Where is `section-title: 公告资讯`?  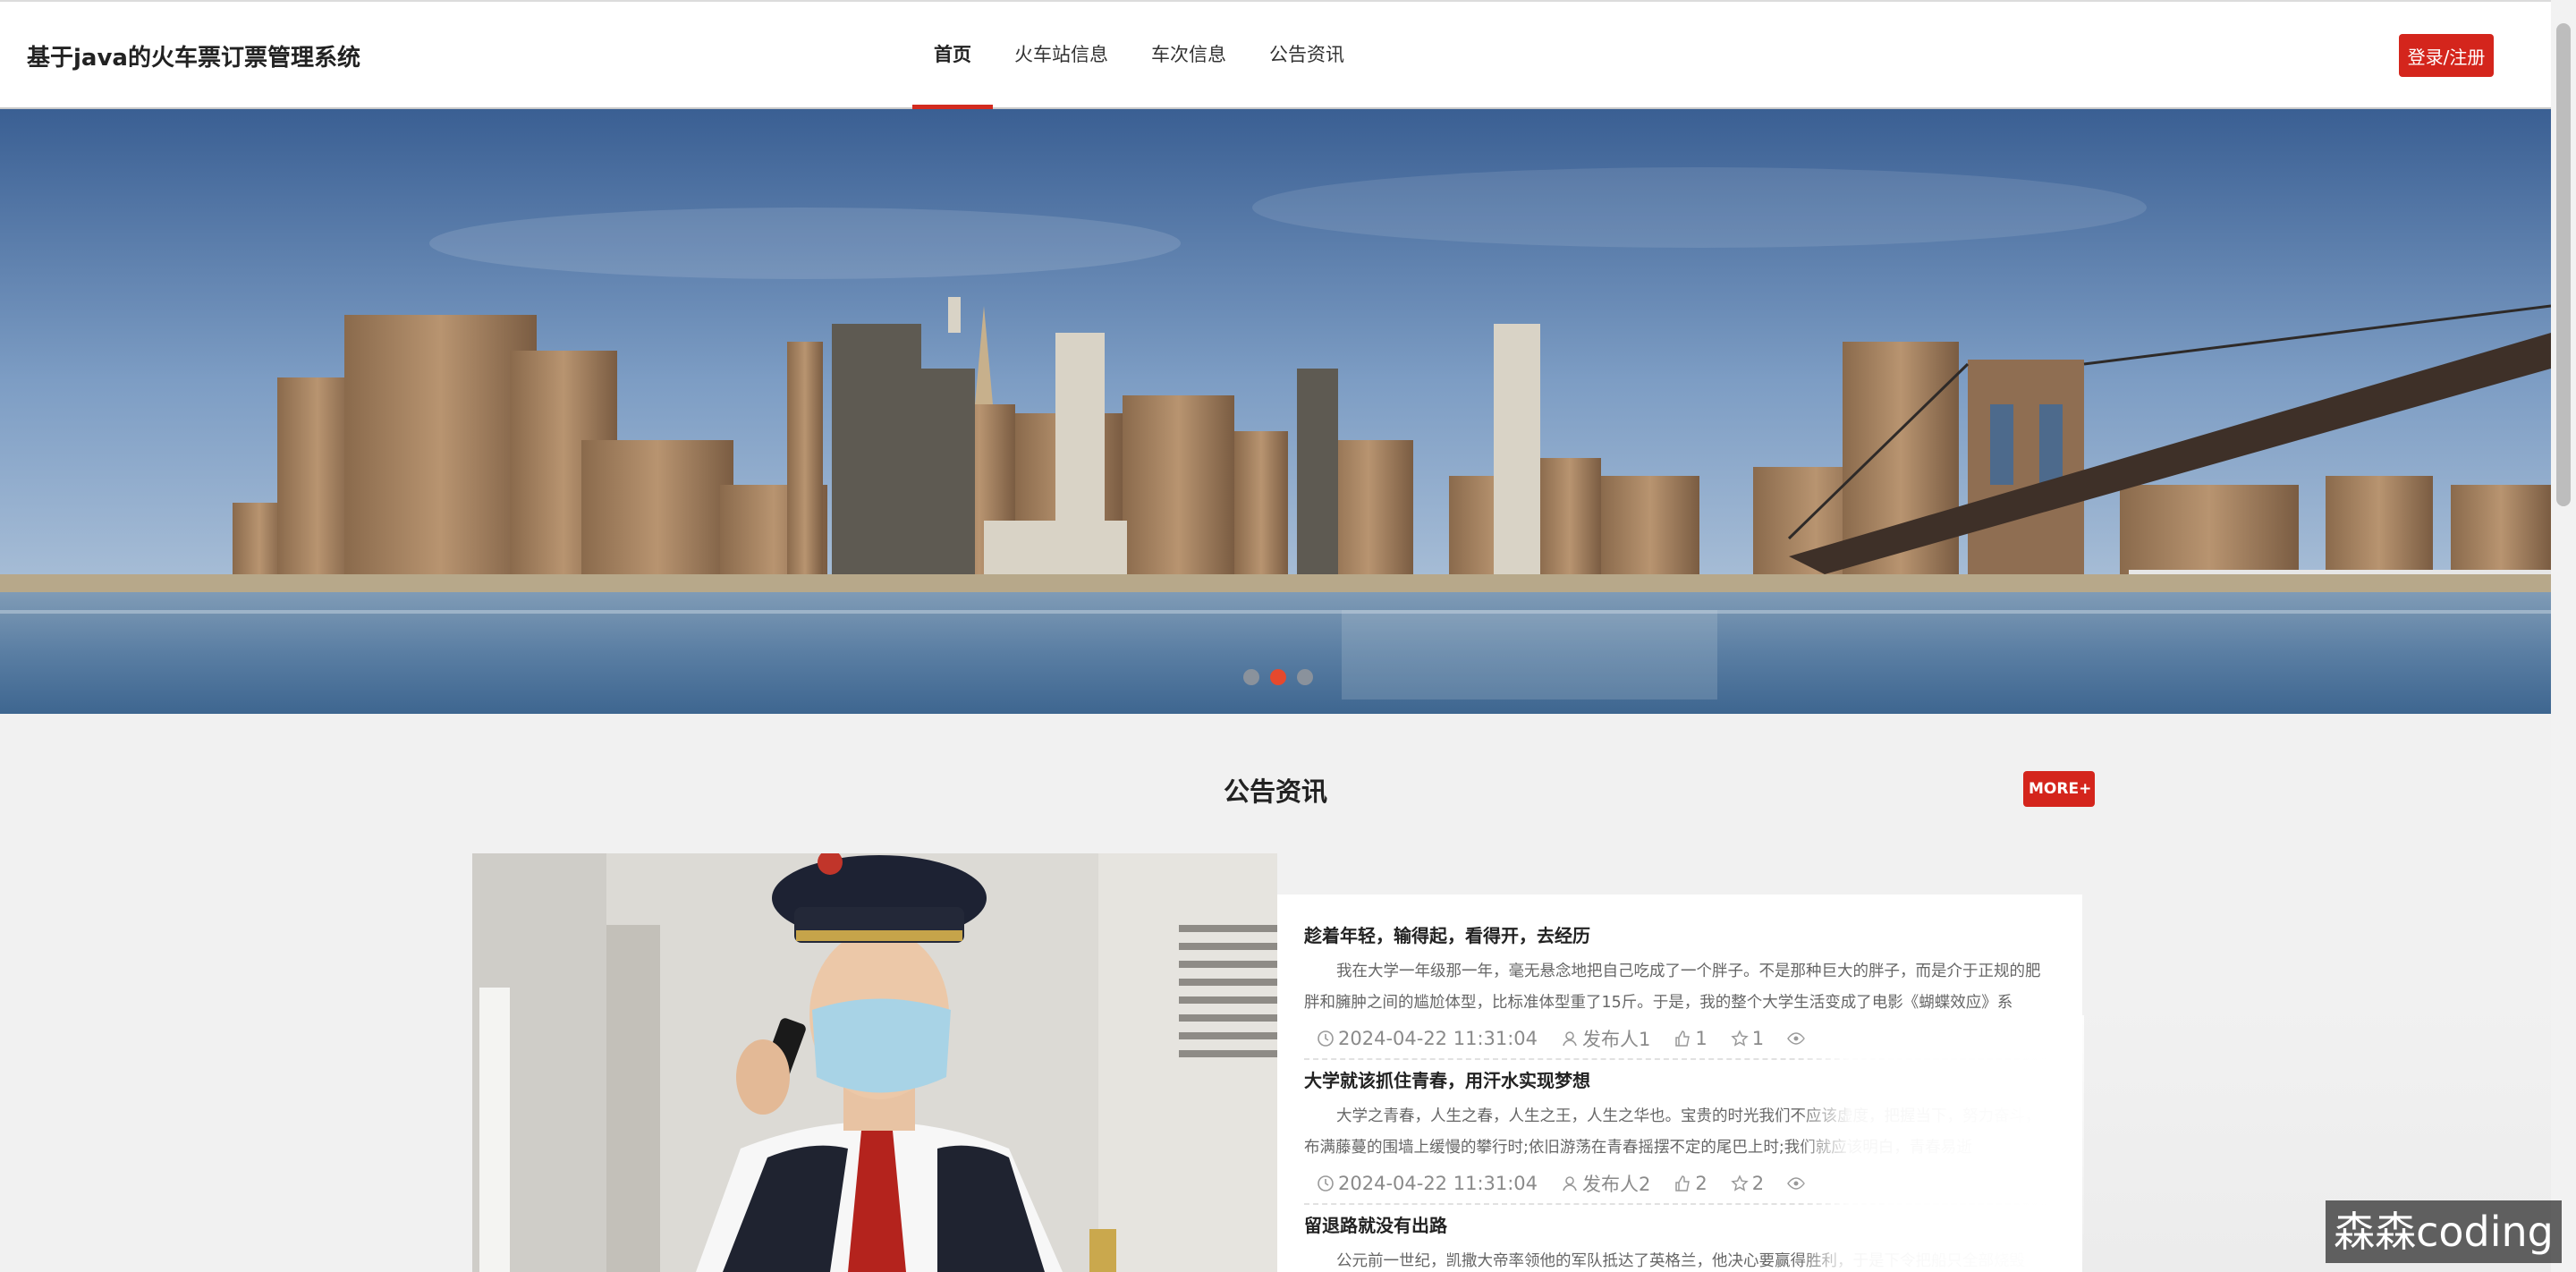 section-title: 公告资讯 is located at coordinates (1275, 791).